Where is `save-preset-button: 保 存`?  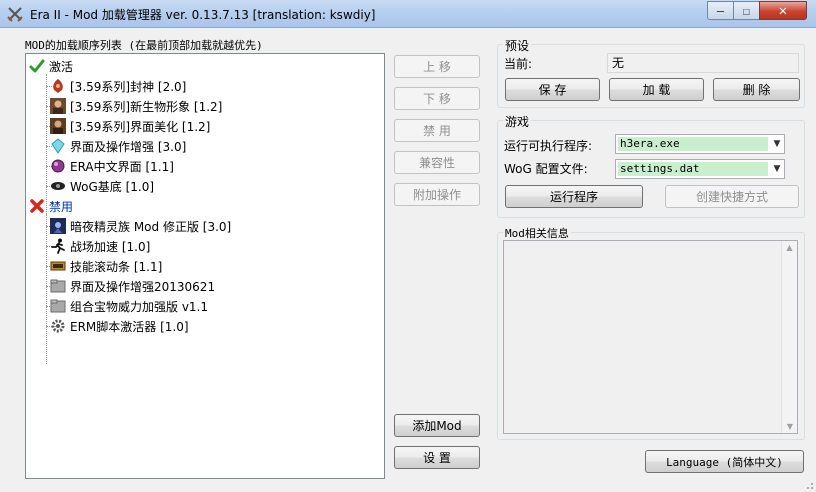
save-preset-button: 保 存 is located at coordinates (552, 89).